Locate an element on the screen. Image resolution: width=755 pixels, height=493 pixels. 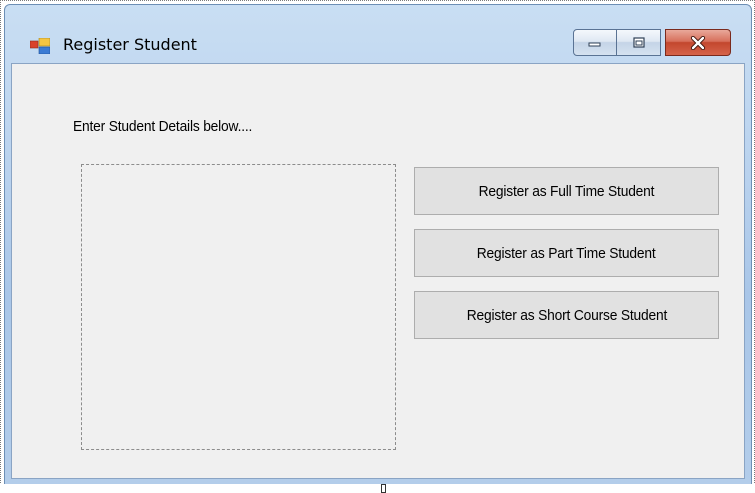
close-button is located at coordinates (698, 42).